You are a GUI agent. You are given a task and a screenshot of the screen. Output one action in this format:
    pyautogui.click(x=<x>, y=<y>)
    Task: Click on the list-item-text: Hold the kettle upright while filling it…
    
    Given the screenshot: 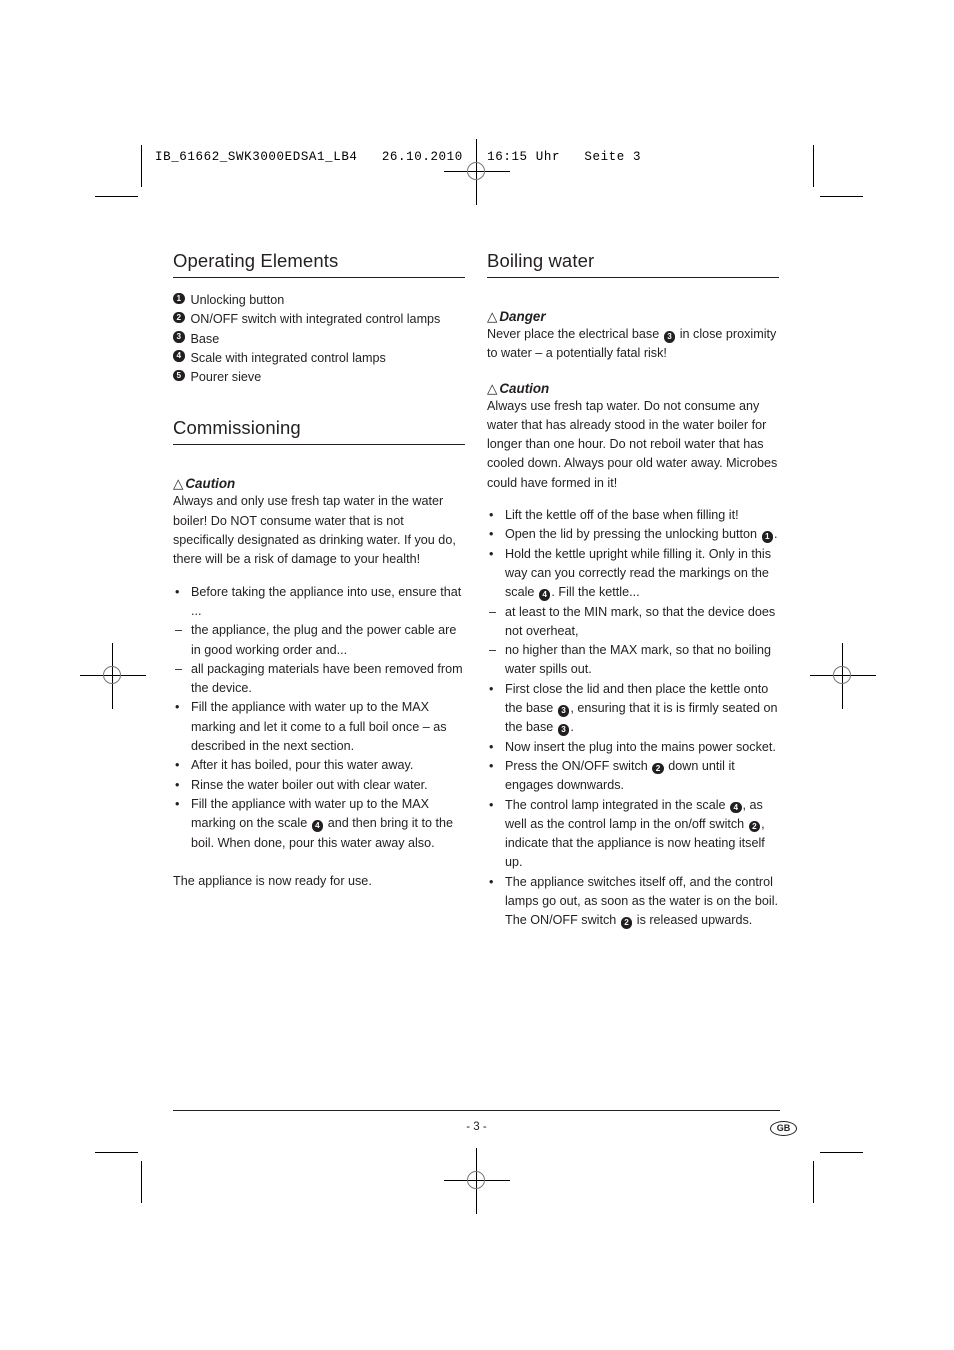 What is the action you would take?
    pyautogui.click(x=638, y=573)
    